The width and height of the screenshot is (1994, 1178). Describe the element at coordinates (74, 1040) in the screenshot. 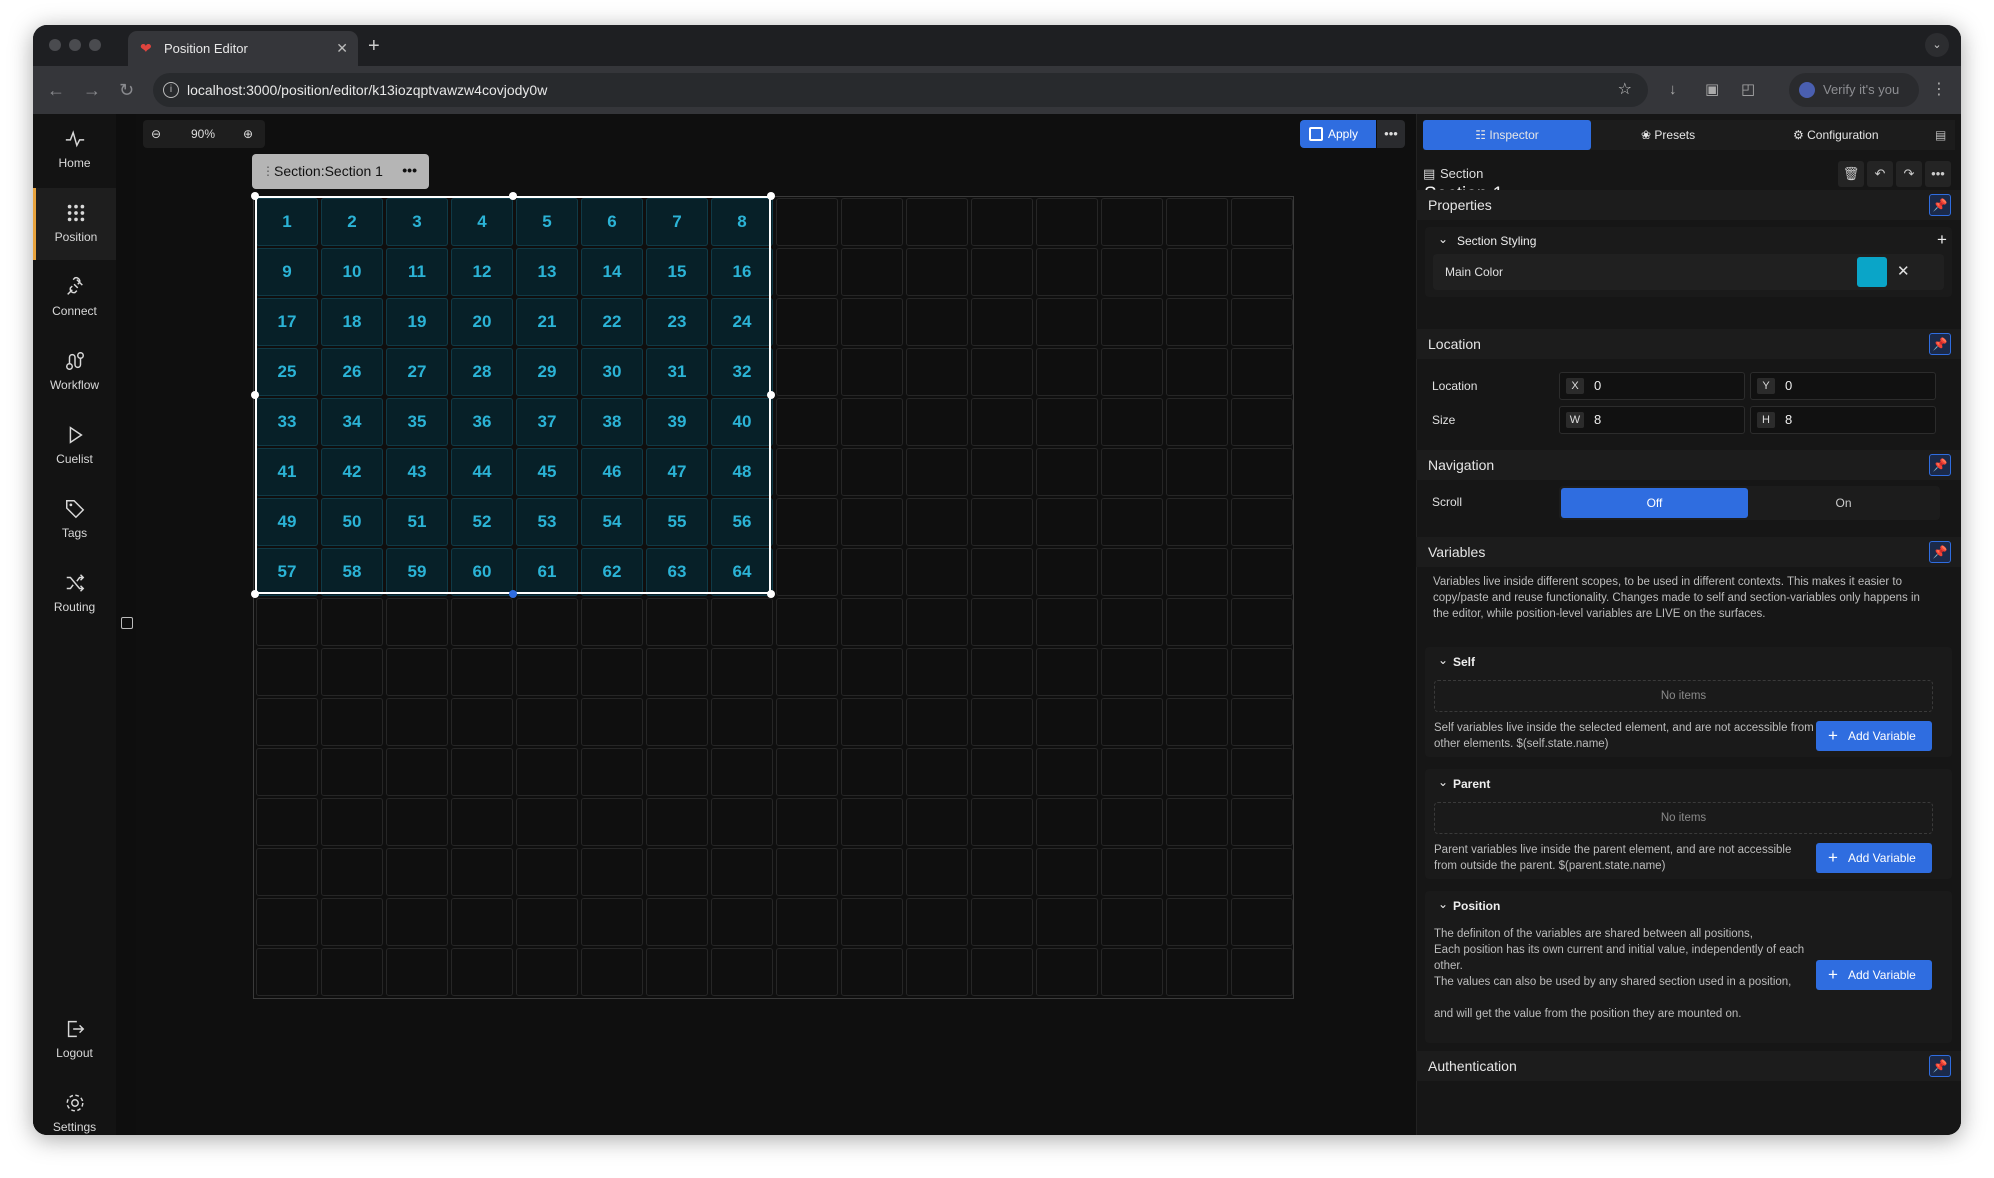

I see `rail-item-logout: Logout` at that location.